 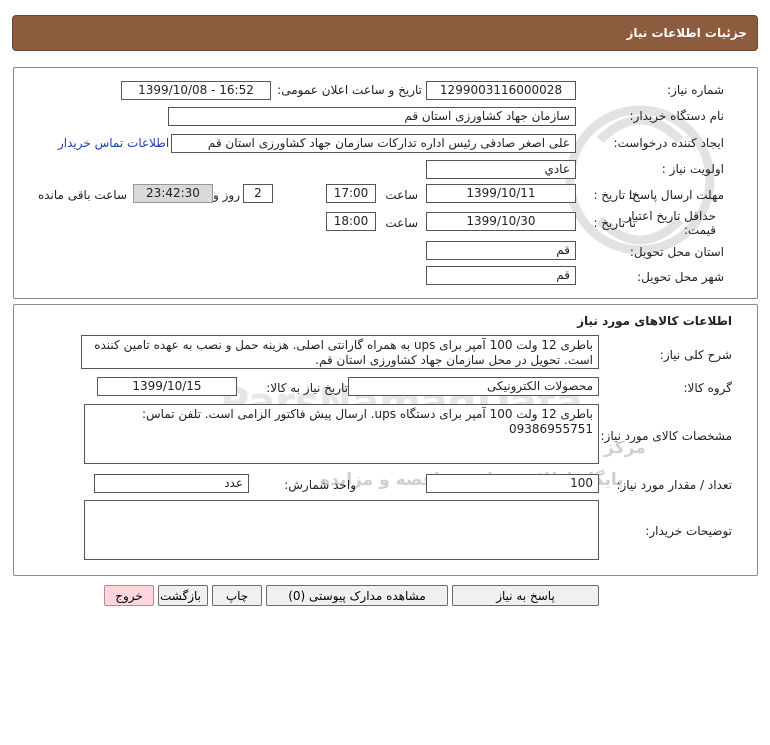 What do you see at coordinates (320, 485) in the screenshot?
I see `unit-label: واحد شمارش:` at bounding box center [320, 485].